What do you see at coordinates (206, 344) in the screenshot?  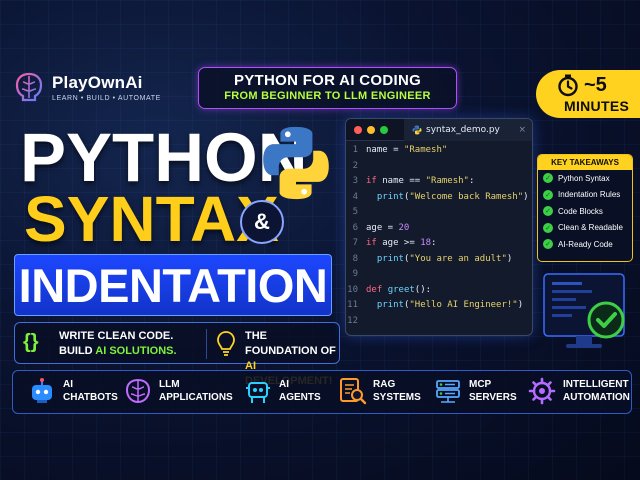 I see `info-divider` at bounding box center [206, 344].